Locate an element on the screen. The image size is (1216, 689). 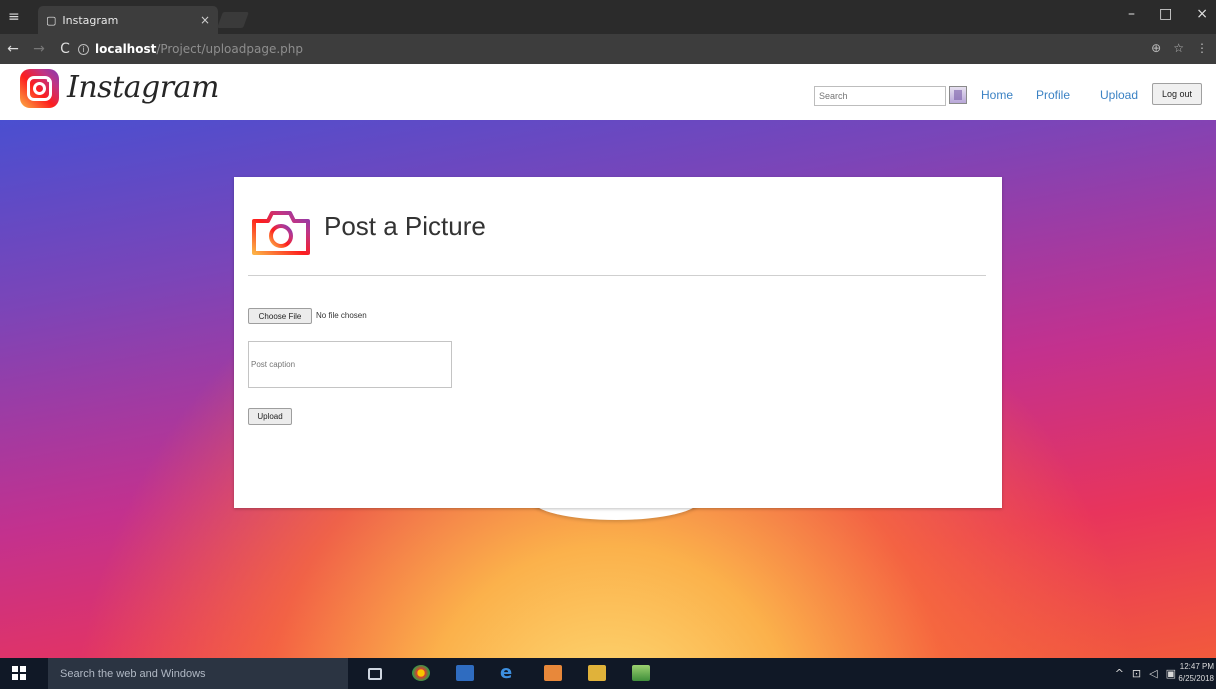
search-button is located at coordinates (958, 95).